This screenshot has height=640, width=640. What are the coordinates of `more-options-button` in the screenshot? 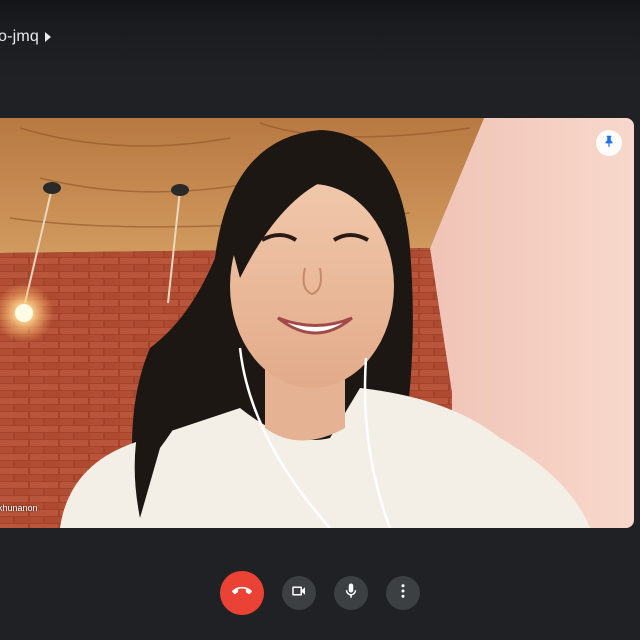 It's located at (403, 593).